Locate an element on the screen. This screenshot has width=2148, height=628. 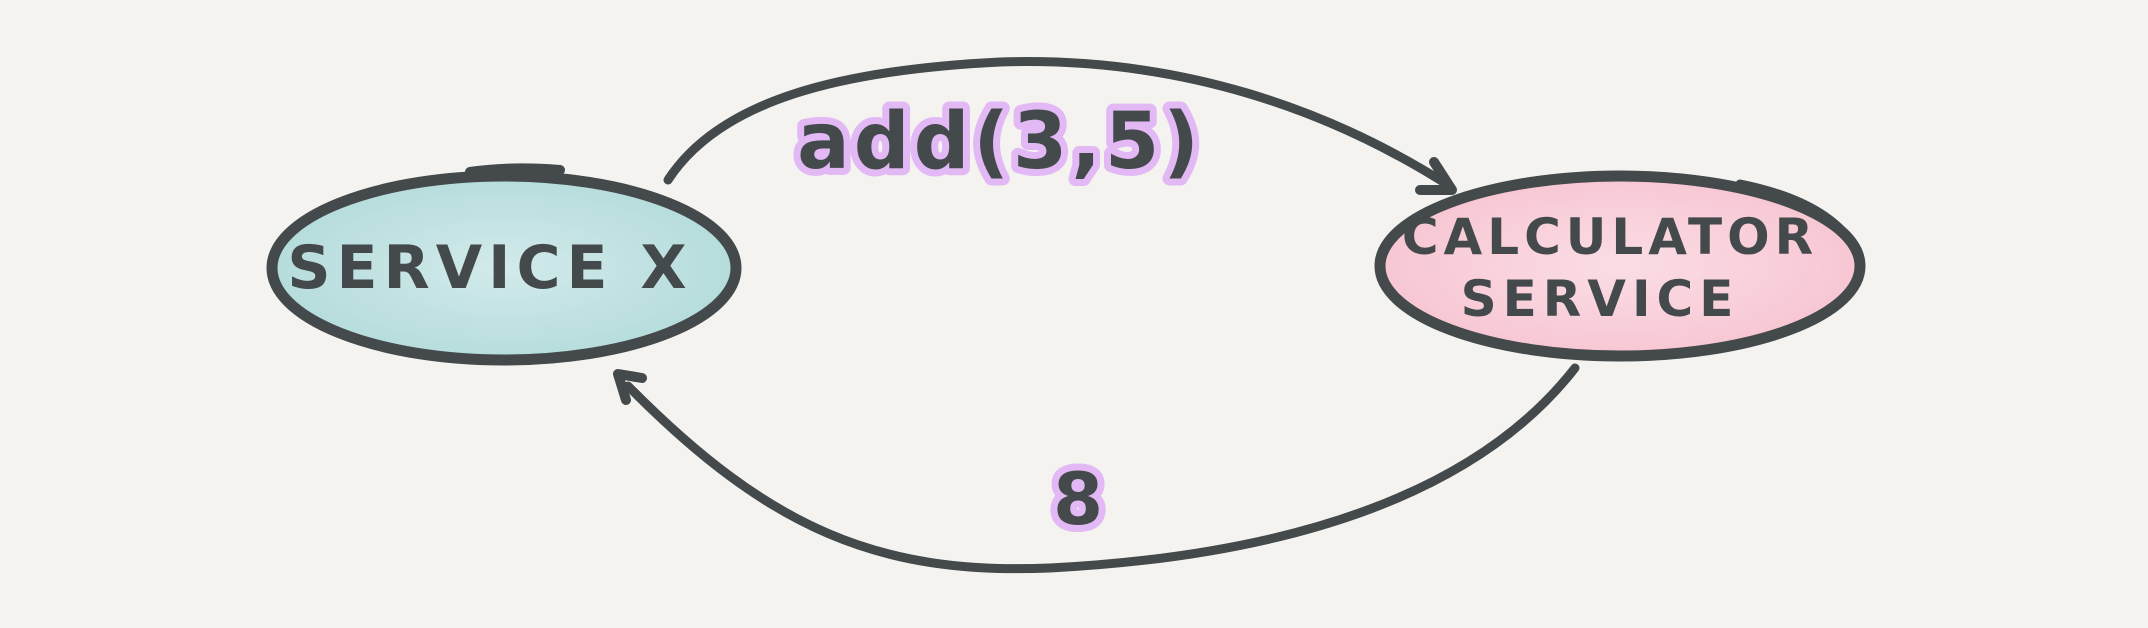
node-calculator-service-shape is located at coordinates (1620, 266).